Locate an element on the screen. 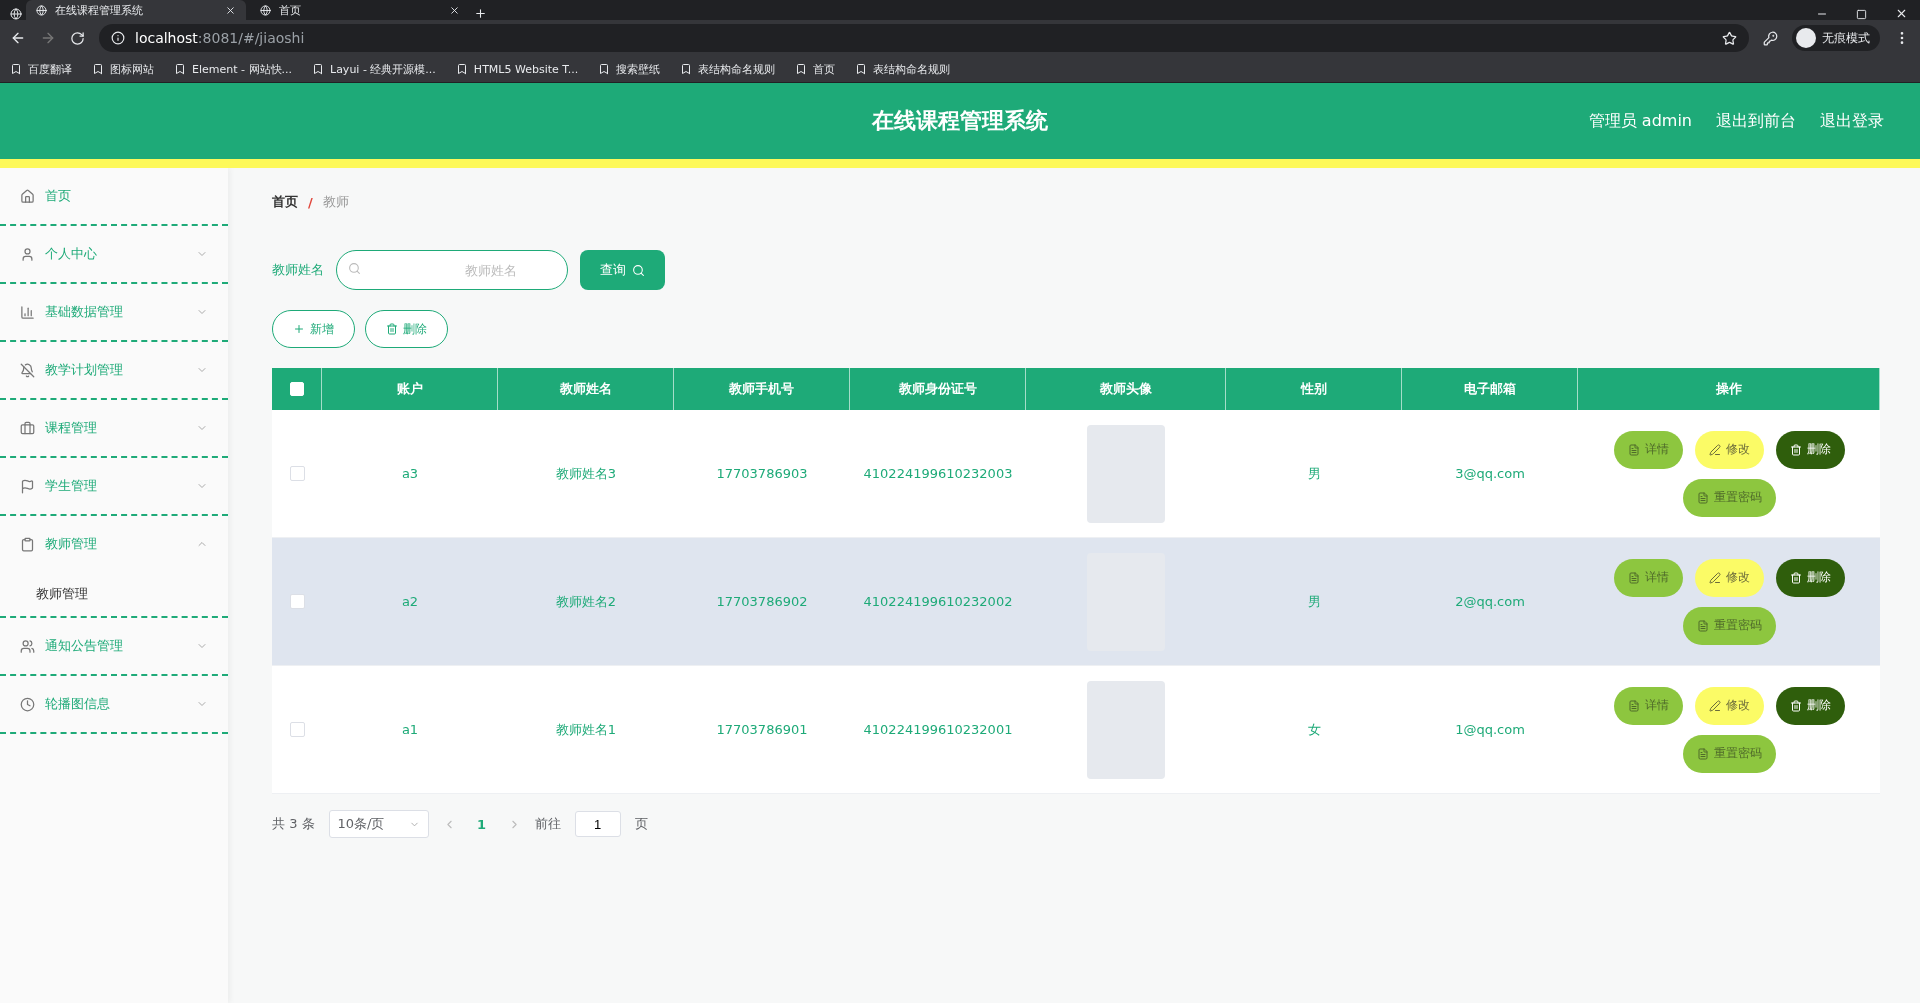 This screenshot has height=1003, width=1920. forward-icon is located at coordinates (48, 38).